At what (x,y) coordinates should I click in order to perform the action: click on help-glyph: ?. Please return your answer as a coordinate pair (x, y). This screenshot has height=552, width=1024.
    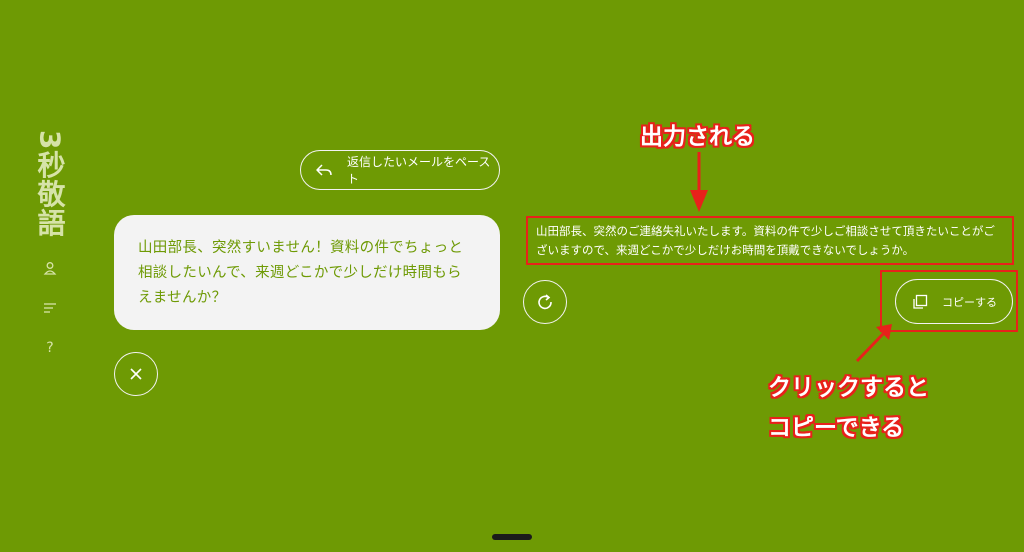
    Looking at the image, I should click on (50, 348).